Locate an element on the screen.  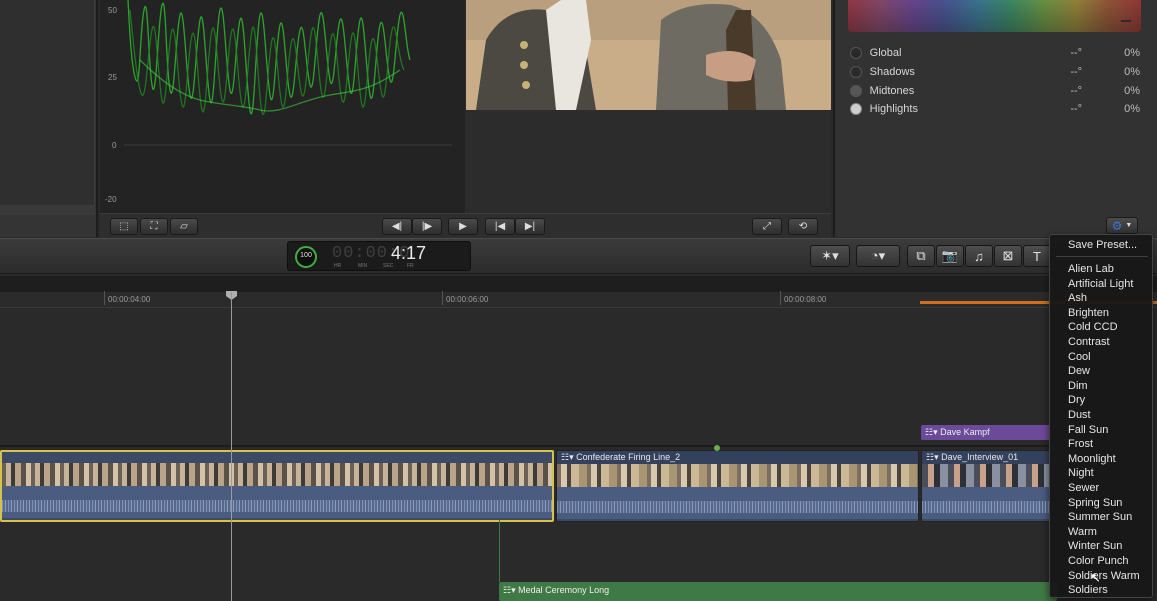
menu-separator is located at coordinates (1102, 256).